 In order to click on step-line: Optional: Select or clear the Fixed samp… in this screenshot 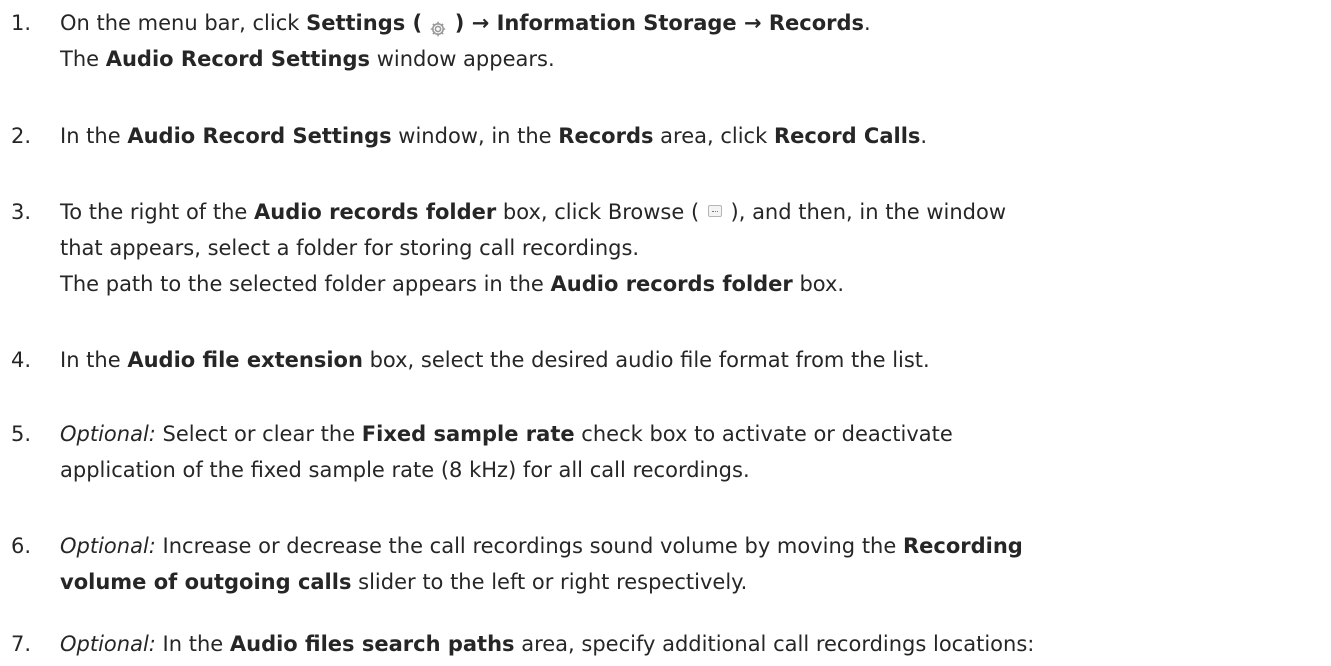, I will do `click(506, 434)`.